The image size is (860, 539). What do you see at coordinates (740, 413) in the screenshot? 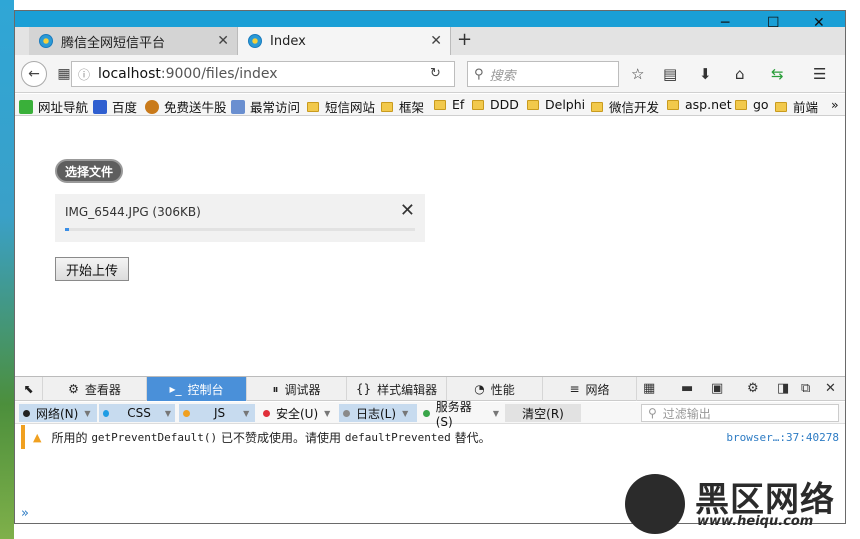
I see `filter-output-input: ⚲ 过滤输出` at bounding box center [740, 413].